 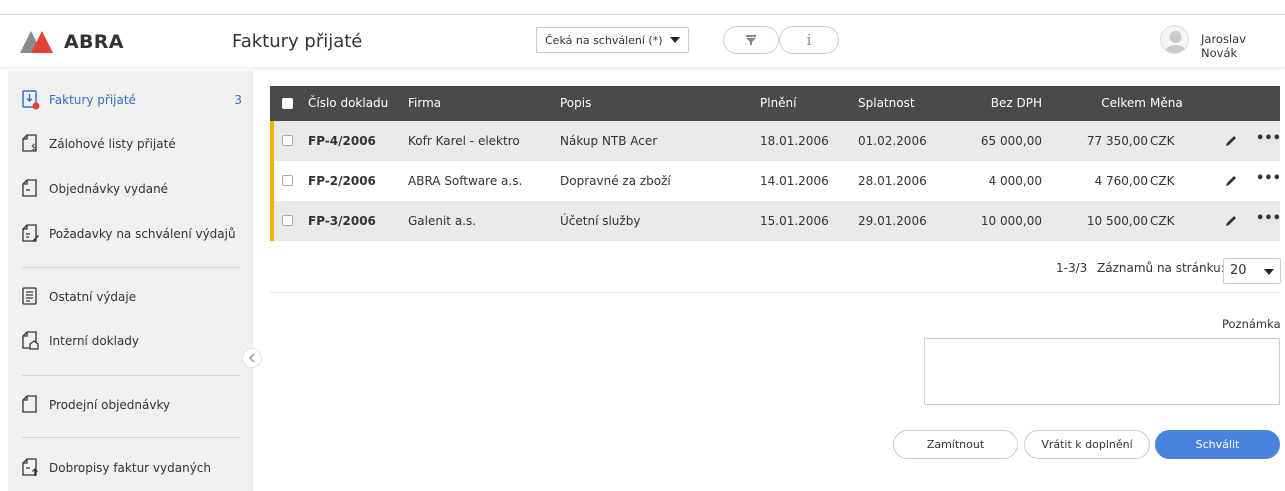 I want to click on net-amount: 65 000,00, so click(x=1011, y=141).